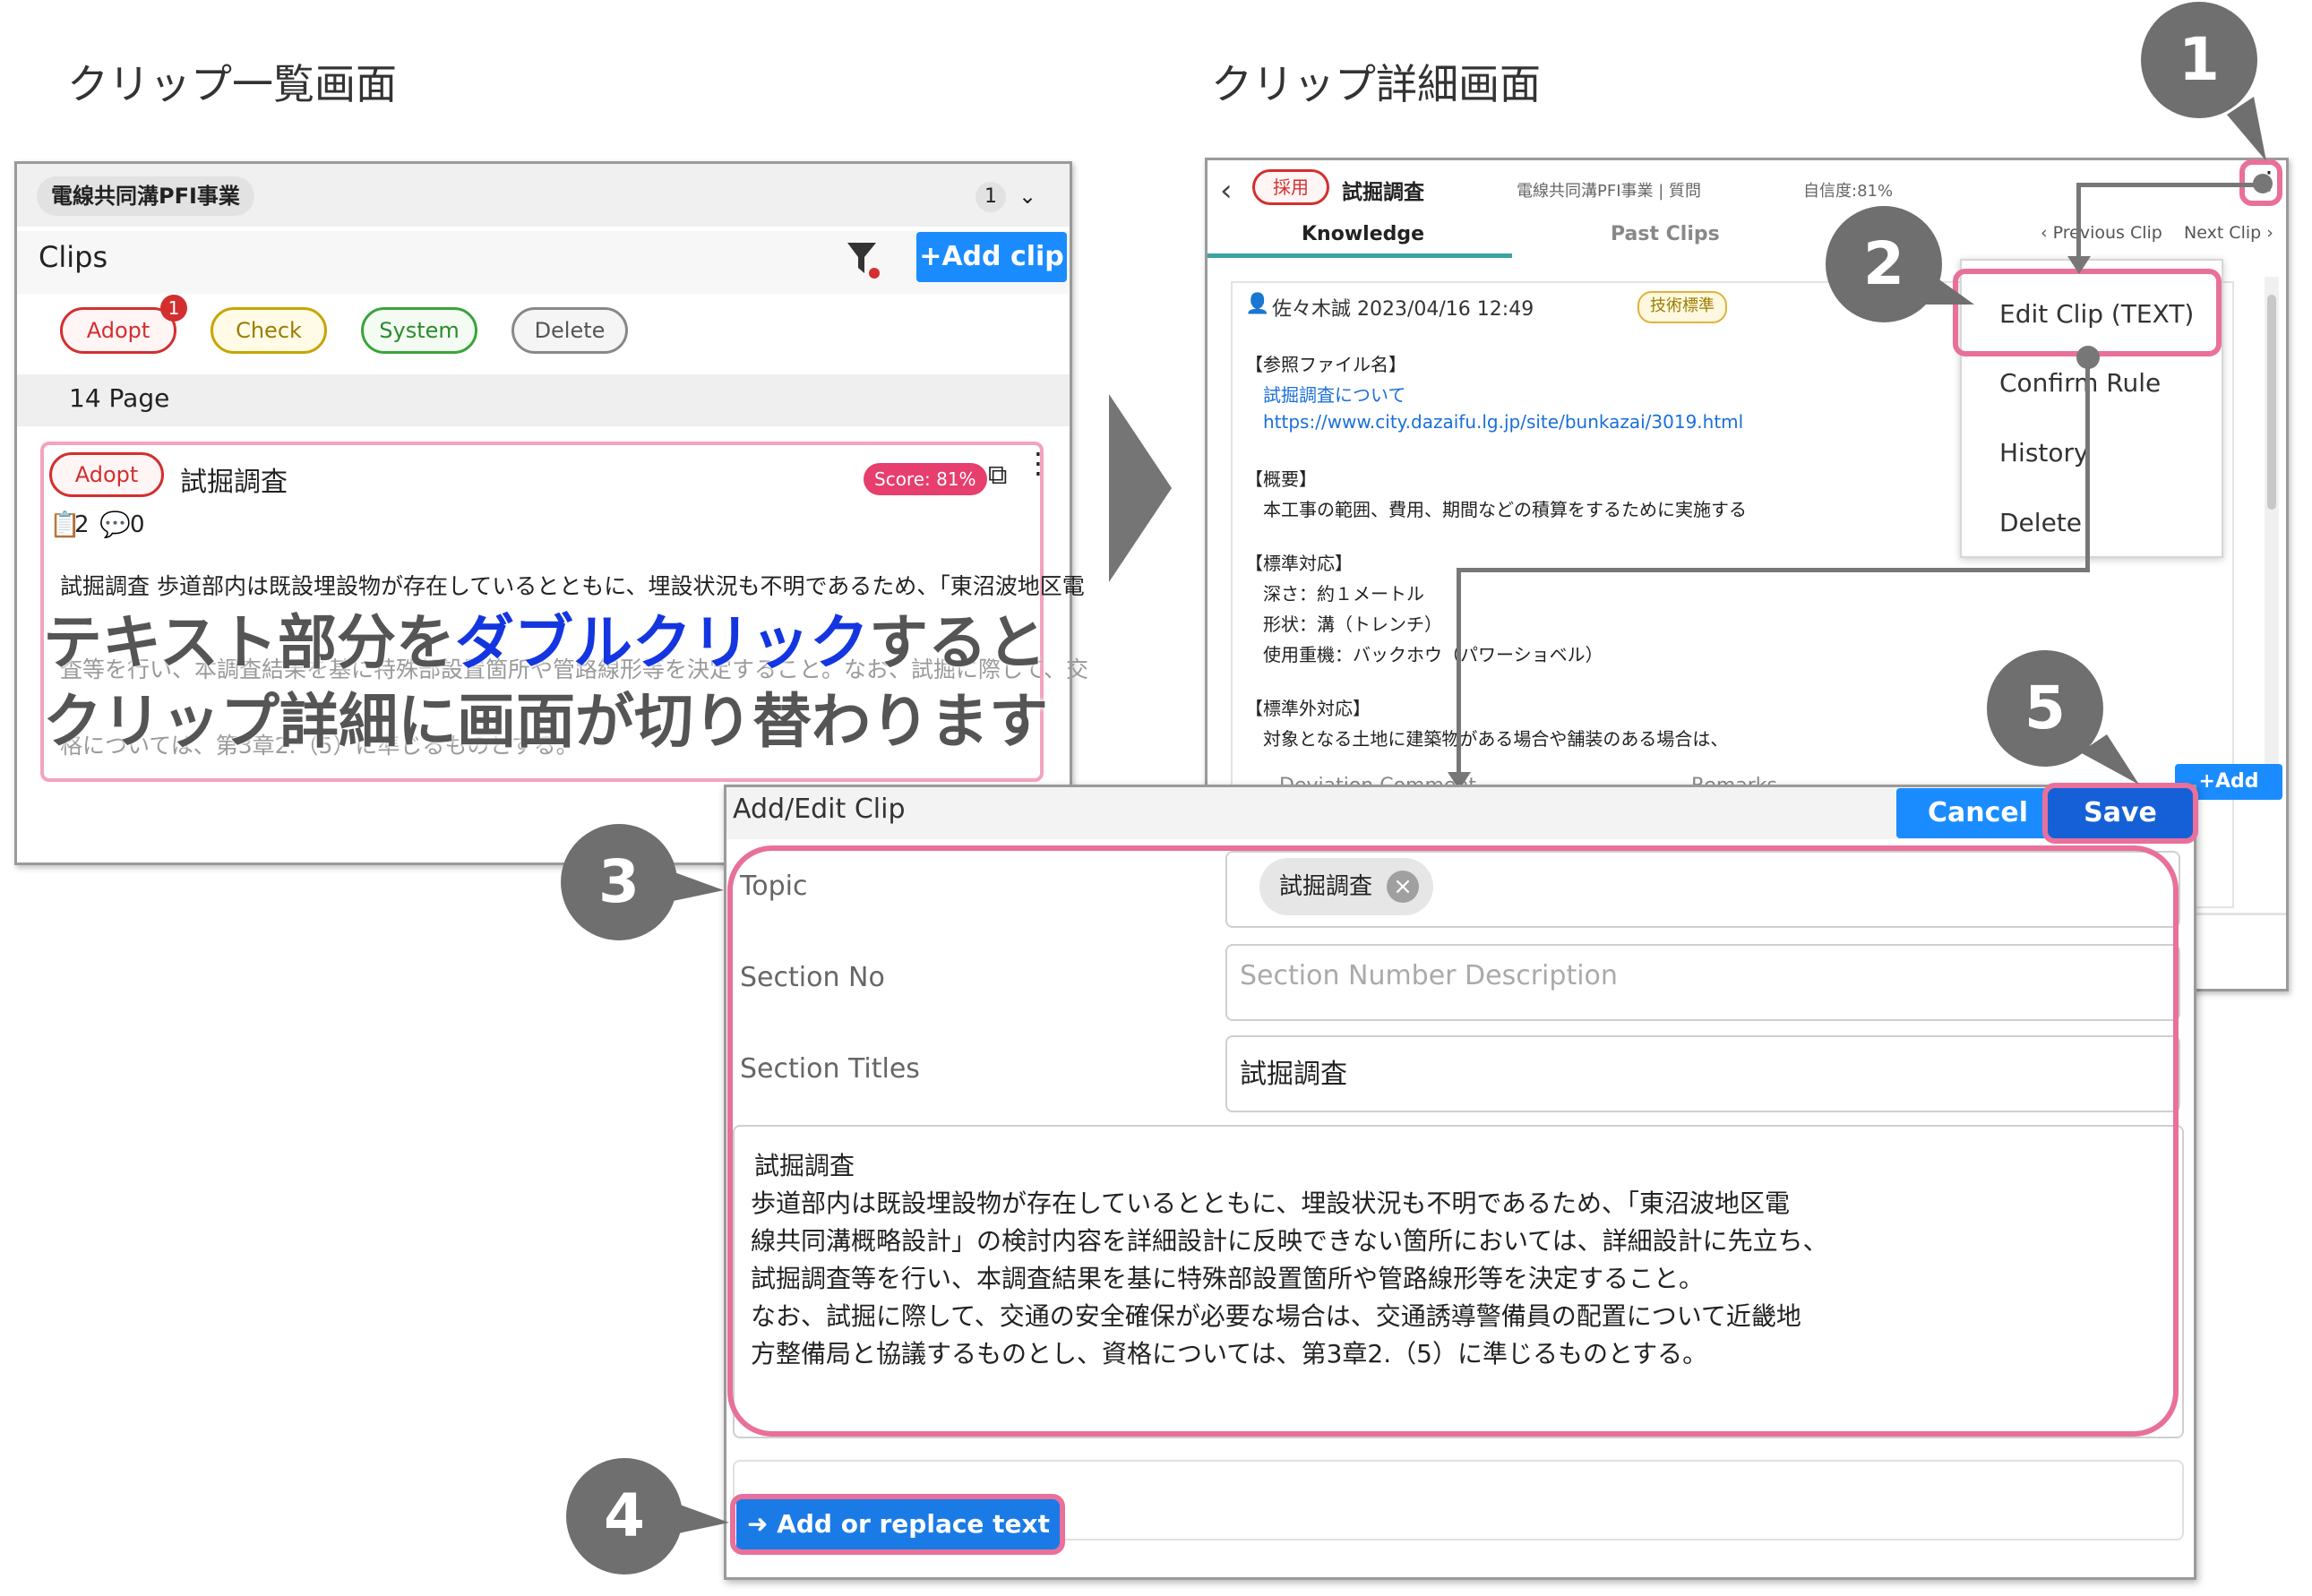 This screenshot has width=2312, height=1596. What do you see at coordinates (1334, 394) in the screenshot?
I see `ref-link-title: 試掘調査について` at bounding box center [1334, 394].